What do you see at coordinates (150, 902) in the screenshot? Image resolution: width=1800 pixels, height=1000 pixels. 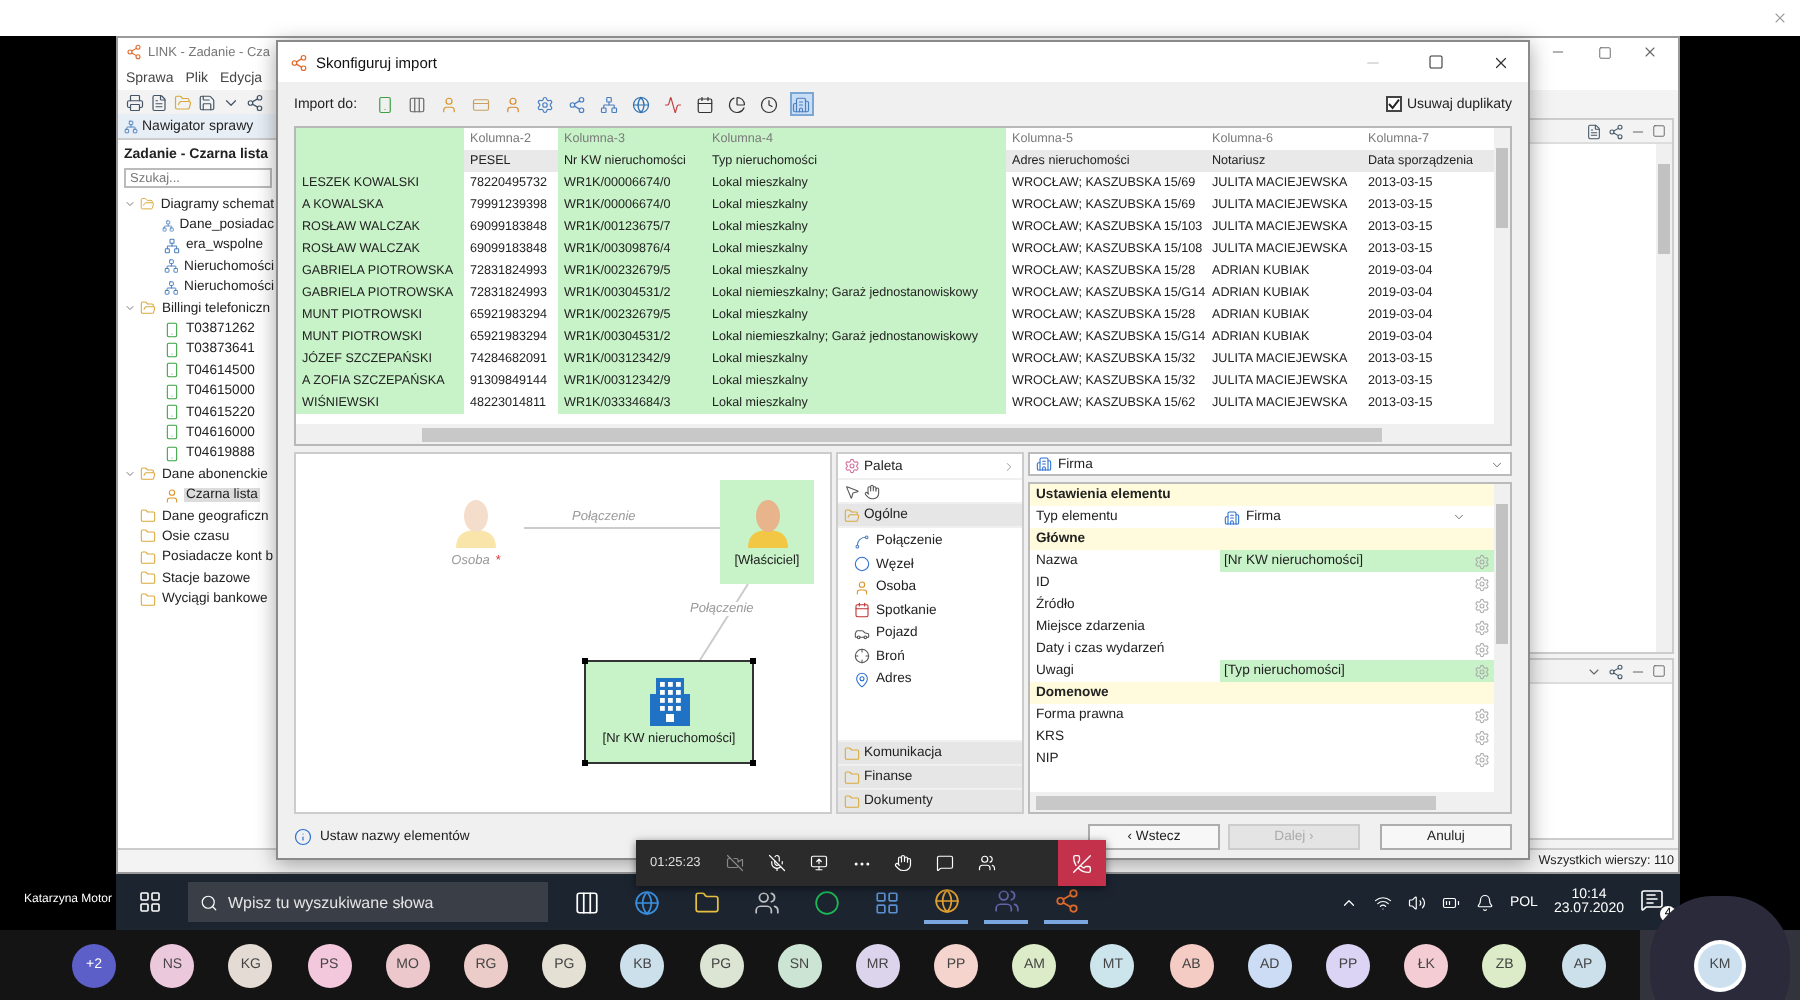 I see `windows-icon` at bounding box center [150, 902].